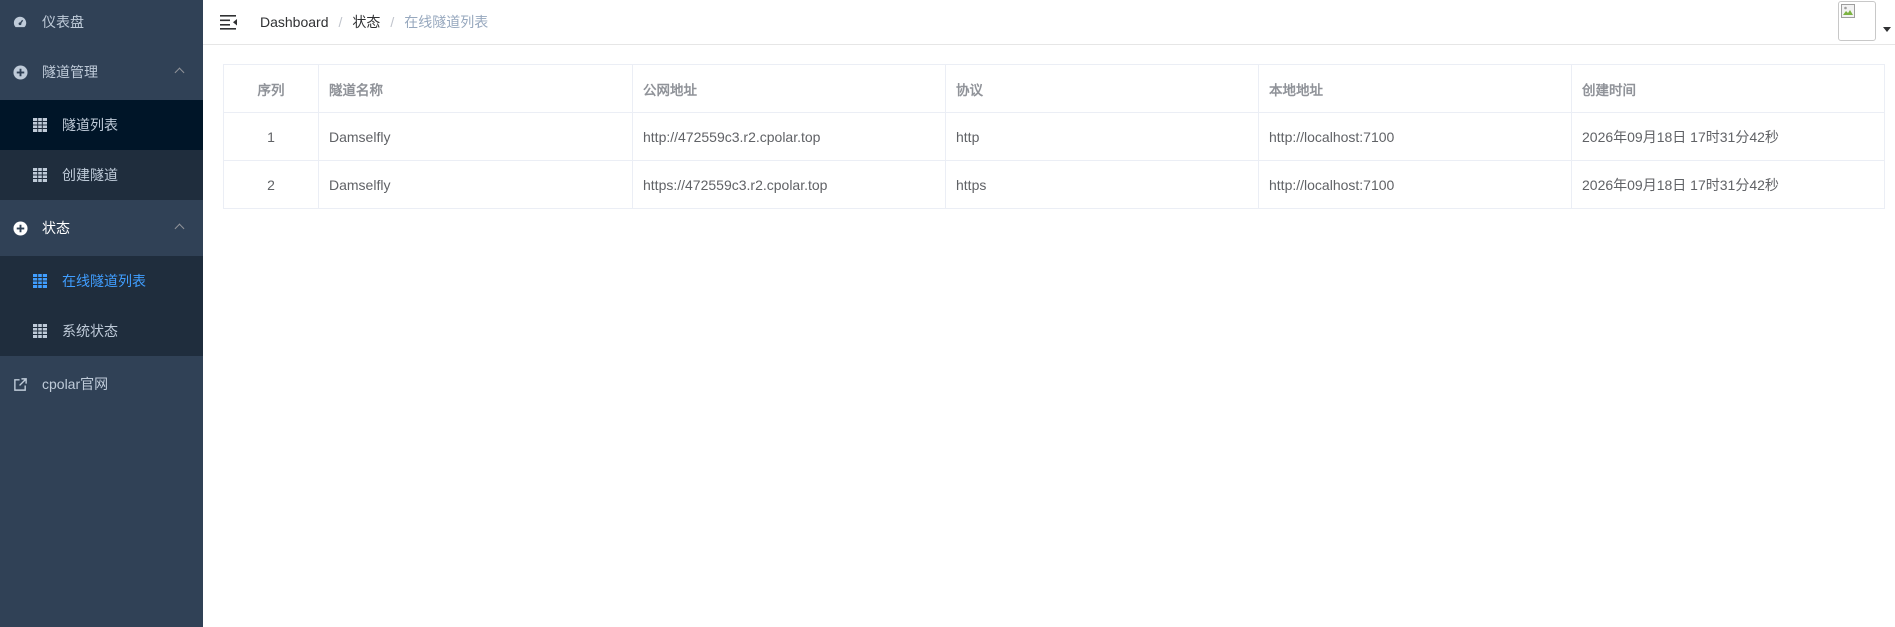  What do you see at coordinates (271, 136) in the screenshot?
I see `cell-index: 1` at bounding box center [271, 136].